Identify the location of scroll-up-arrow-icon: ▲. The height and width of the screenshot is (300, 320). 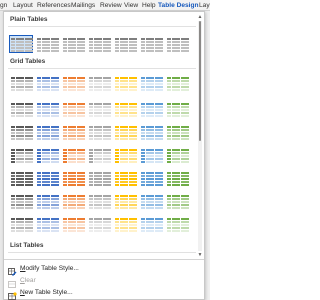
(200, 17).